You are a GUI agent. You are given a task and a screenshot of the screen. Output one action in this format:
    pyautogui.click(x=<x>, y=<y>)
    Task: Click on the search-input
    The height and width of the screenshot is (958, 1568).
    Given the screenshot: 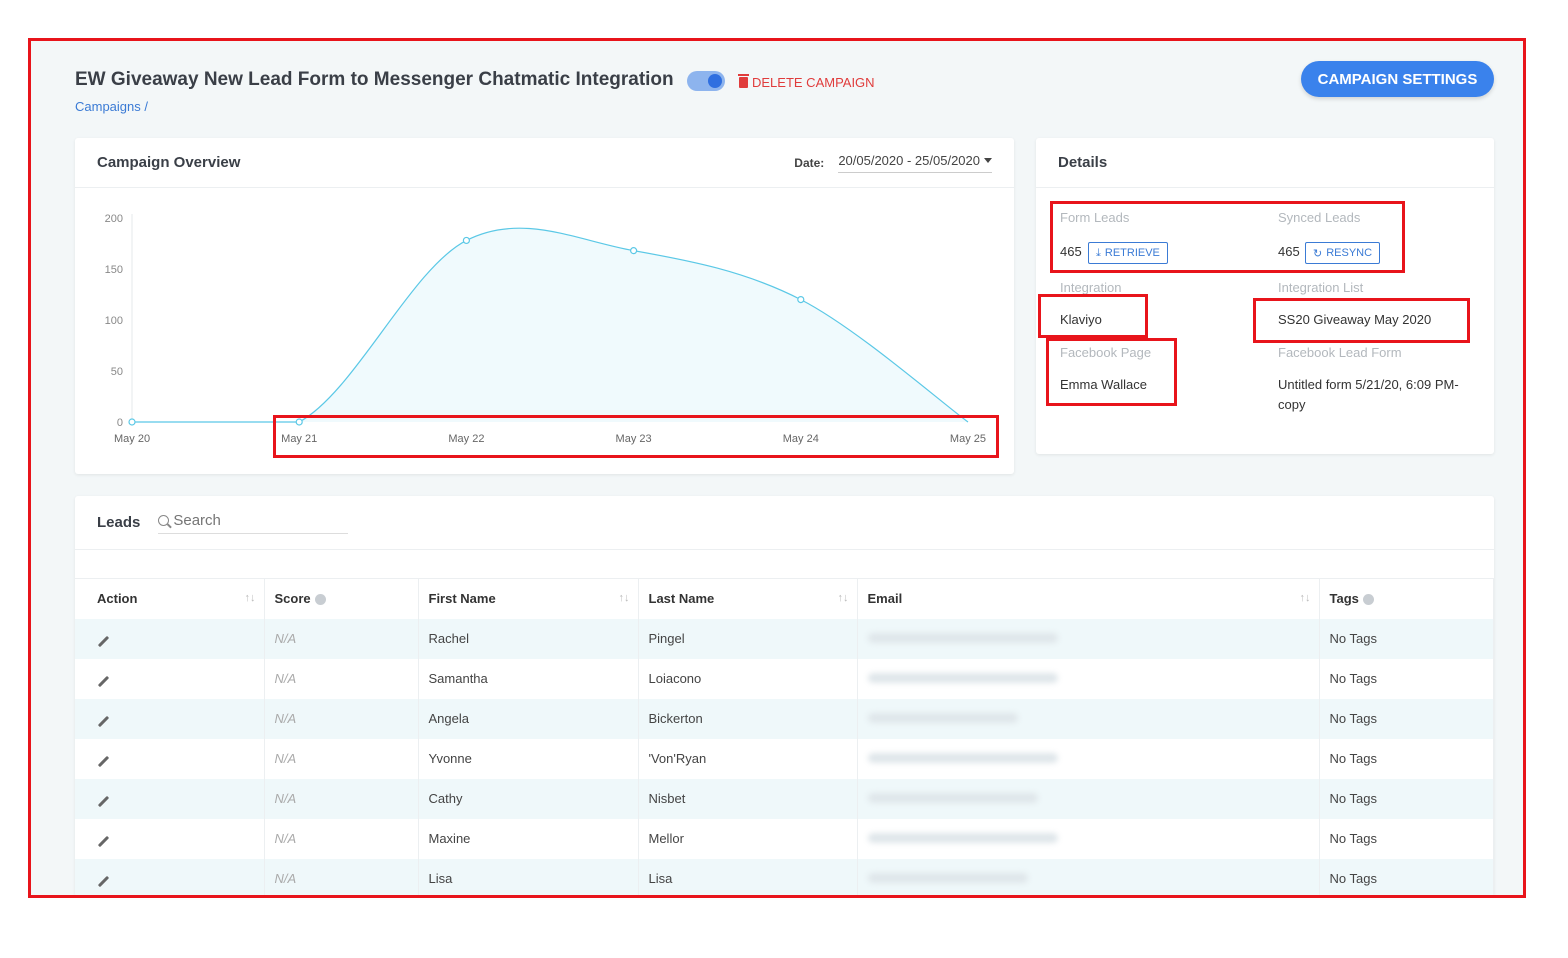 What is the action you would take?
    pyautogui.click(x=258, y=520)
    